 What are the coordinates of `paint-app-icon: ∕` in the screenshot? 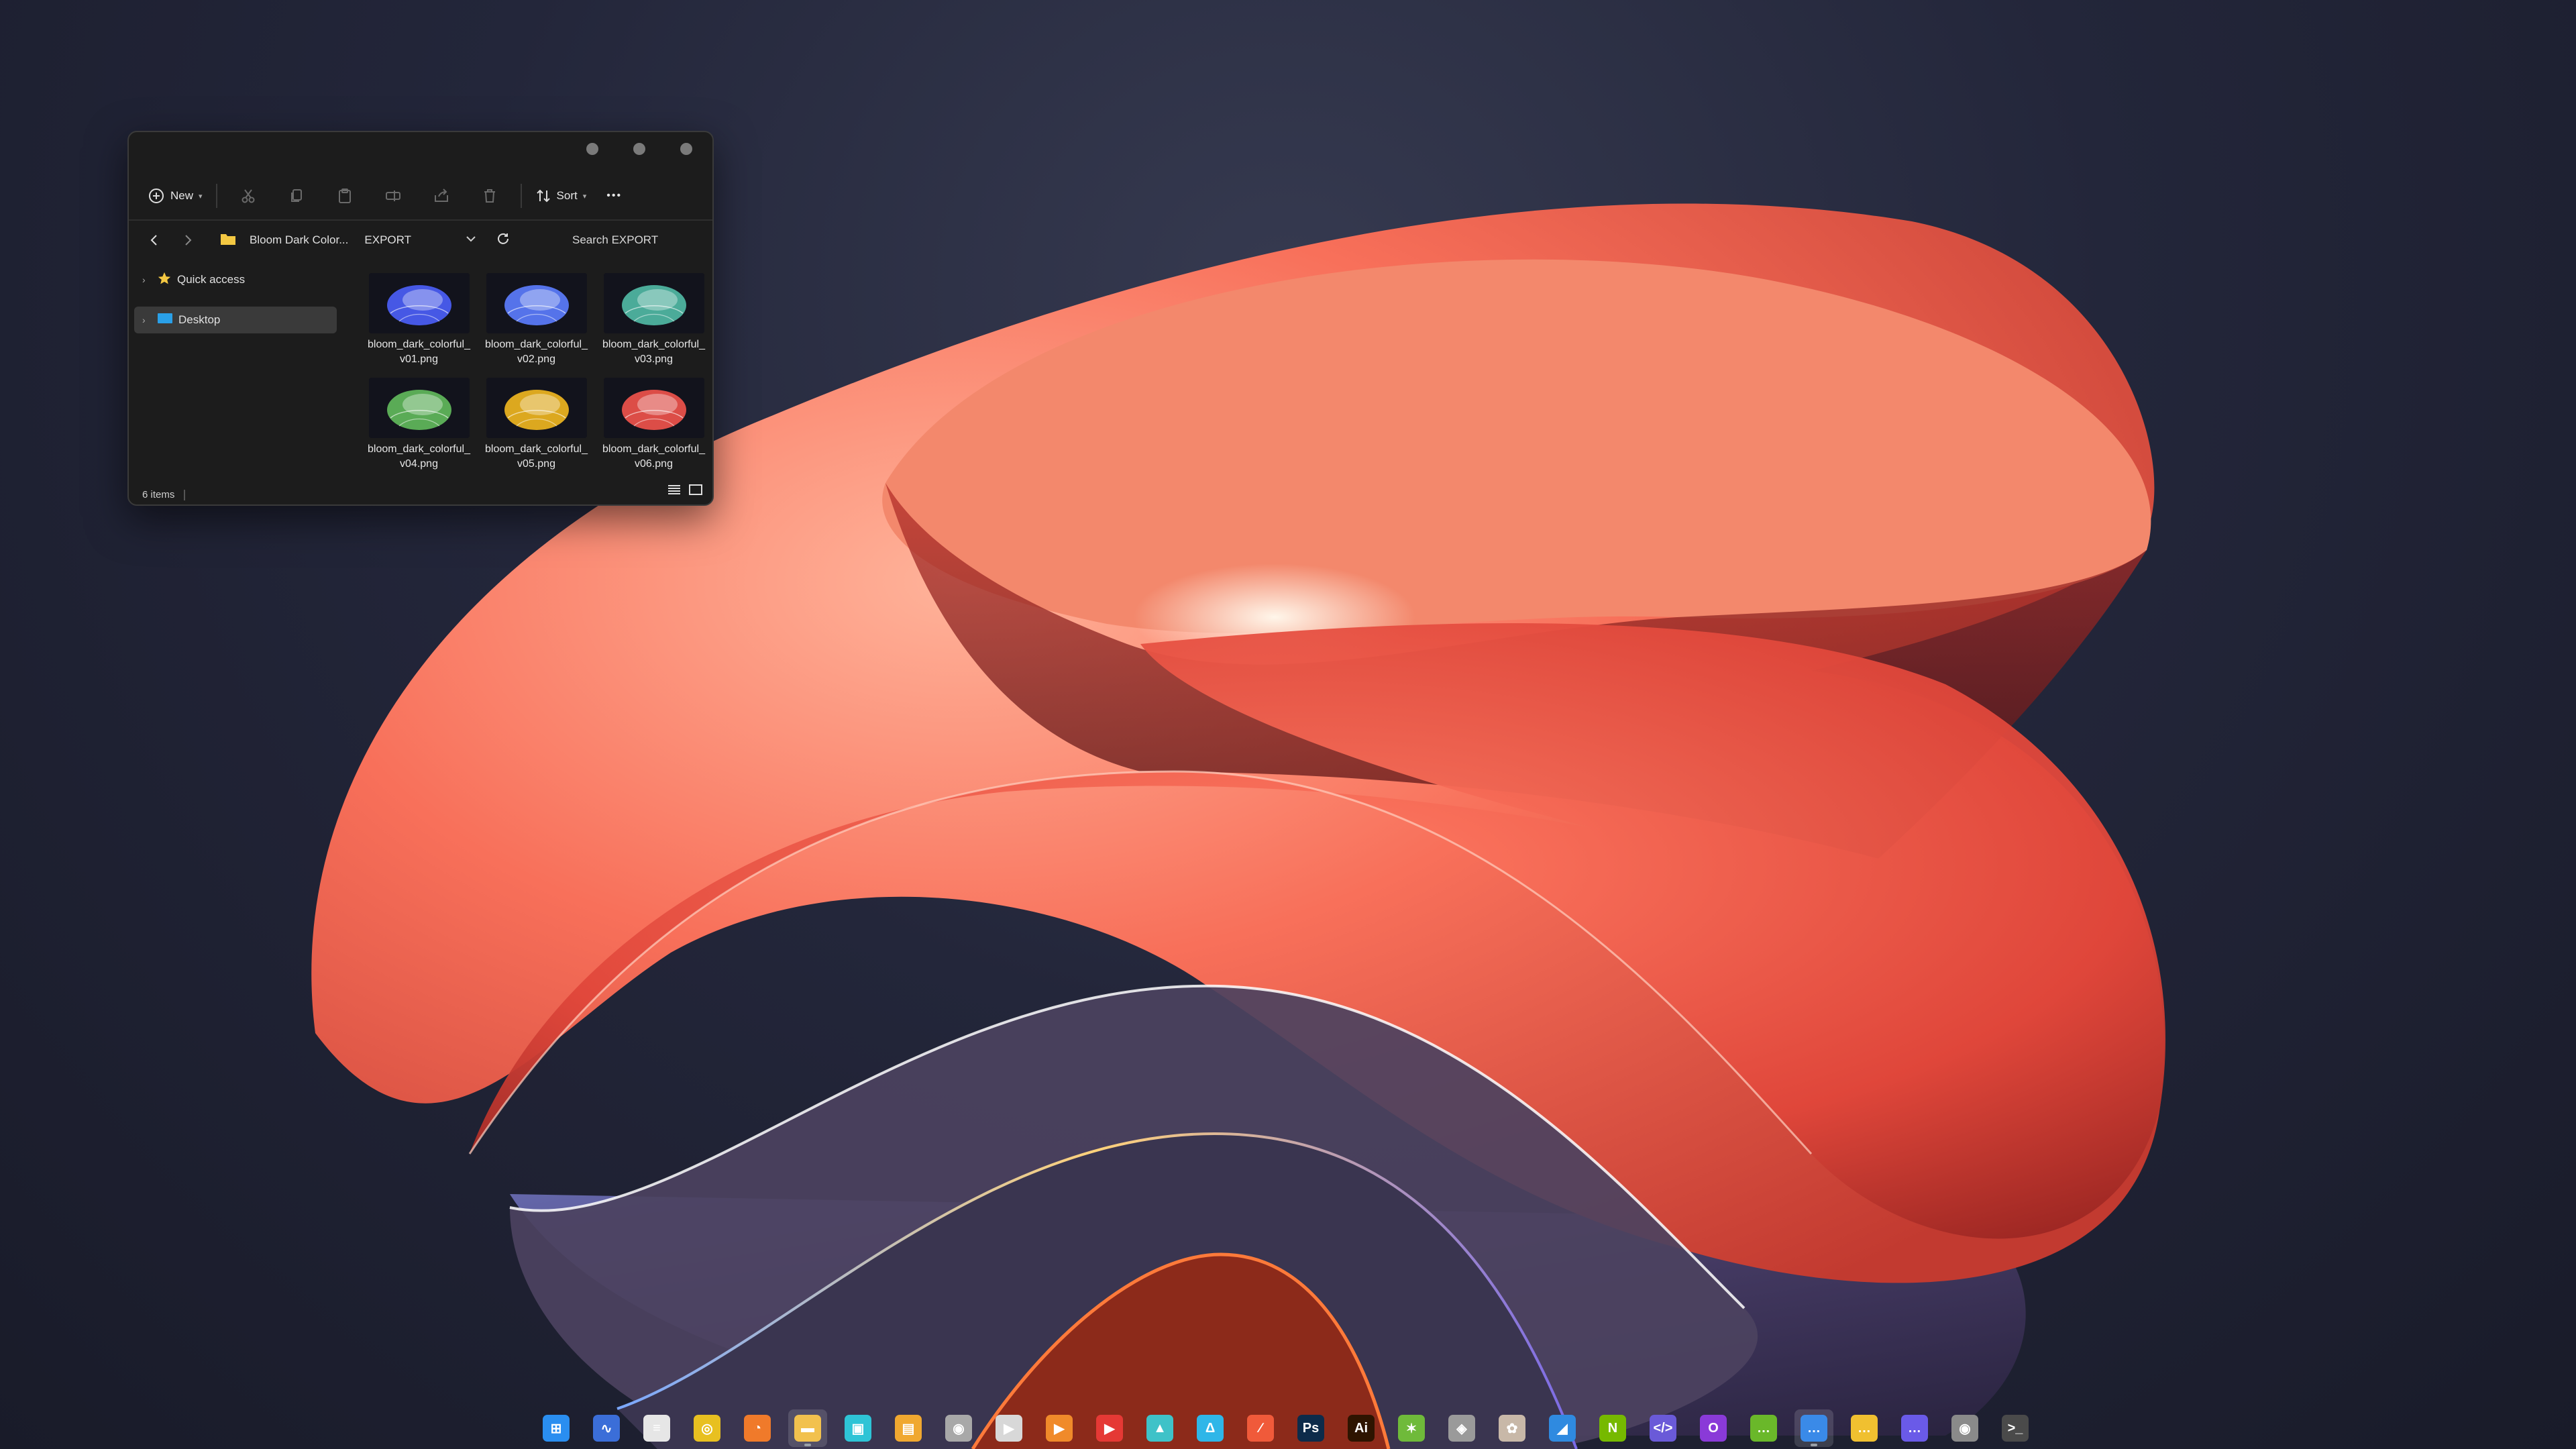 It's located at (1260, 1428).